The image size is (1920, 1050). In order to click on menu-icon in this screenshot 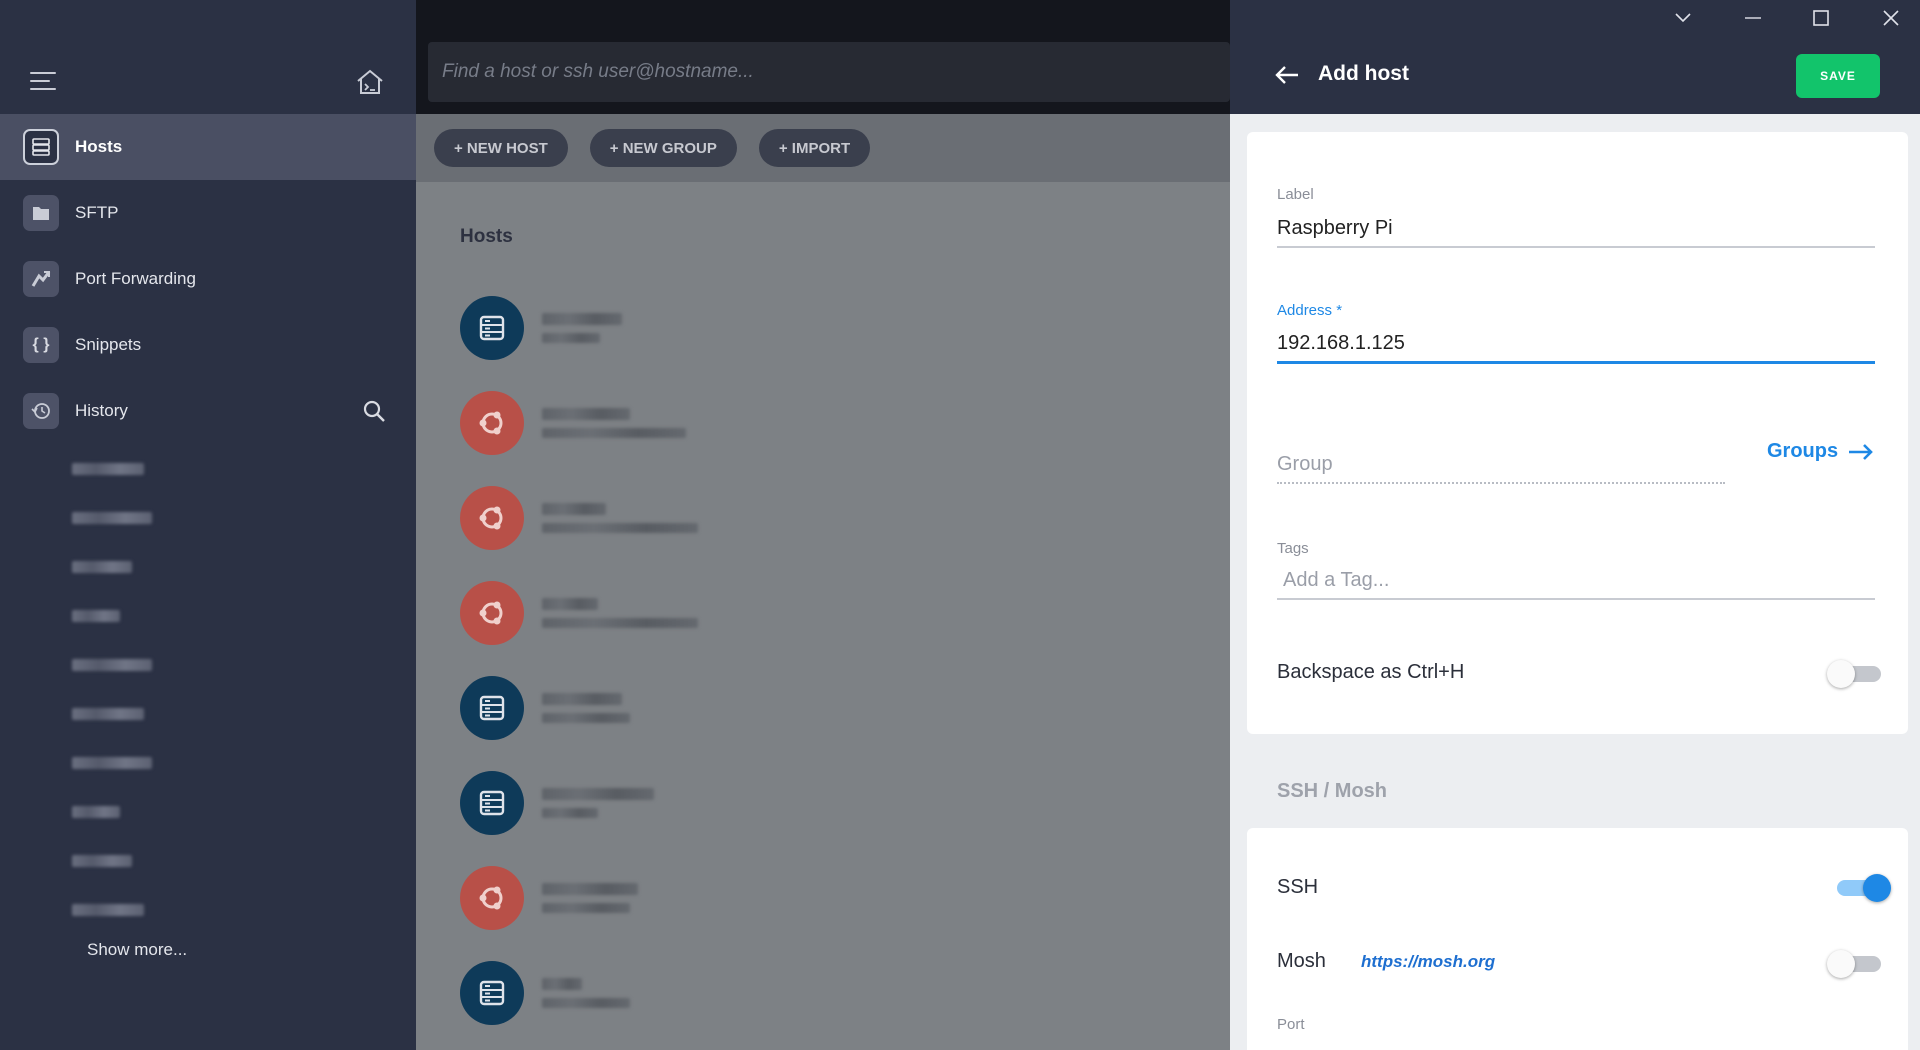, I will do `click(43, 82)`.